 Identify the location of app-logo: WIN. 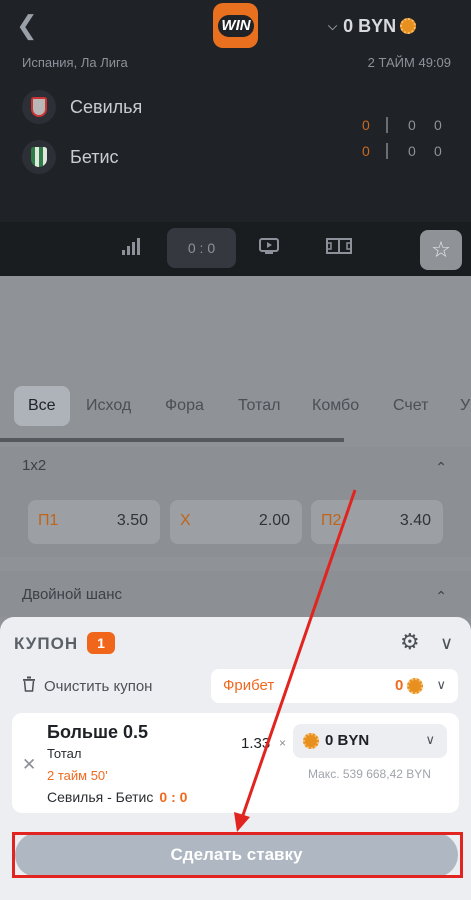
(235, 25).